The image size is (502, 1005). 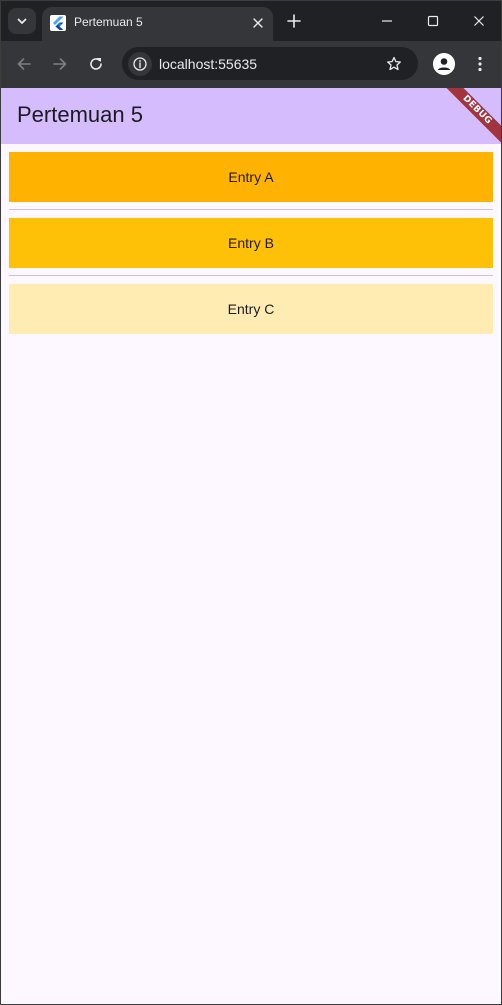 I want to click on person-icon, so click(x=444, y=64).